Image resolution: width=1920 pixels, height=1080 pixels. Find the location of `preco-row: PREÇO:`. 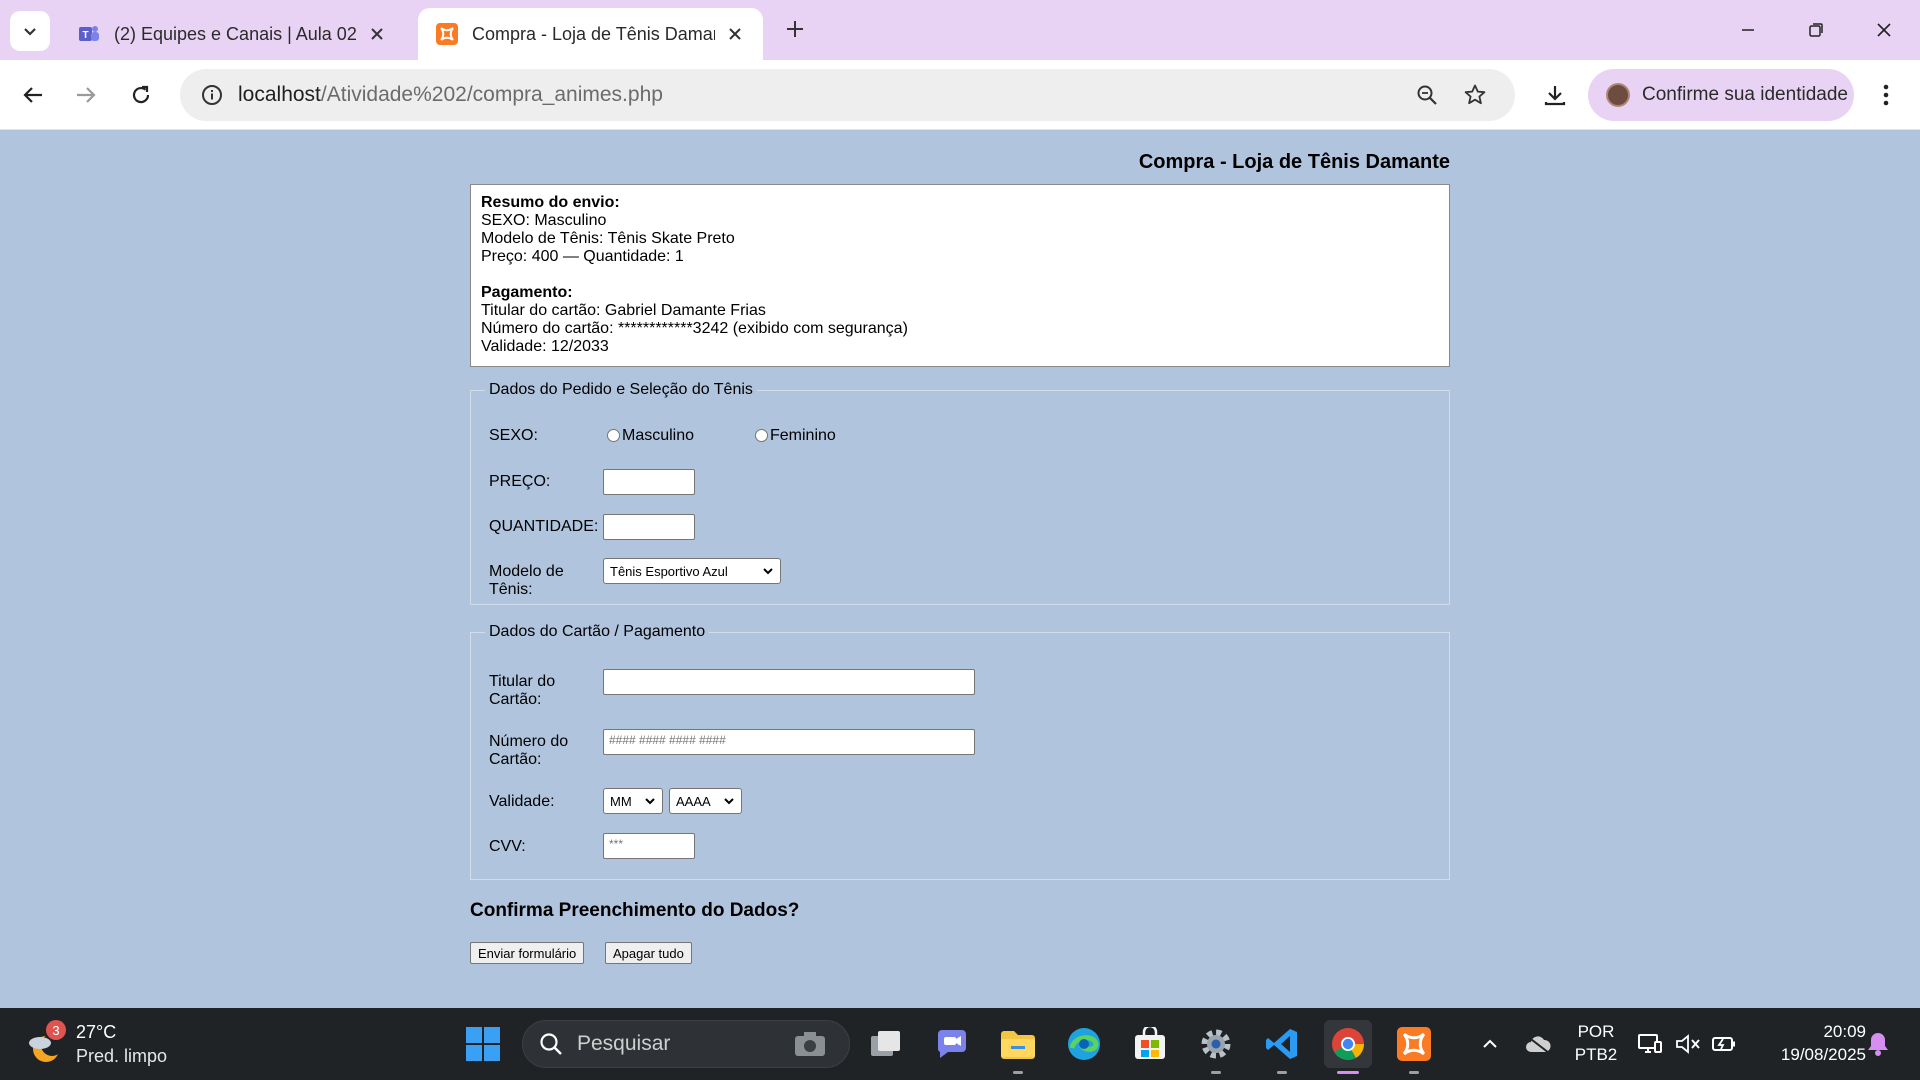

preco-row: PREÇO: is located at coordinates (689, 483).